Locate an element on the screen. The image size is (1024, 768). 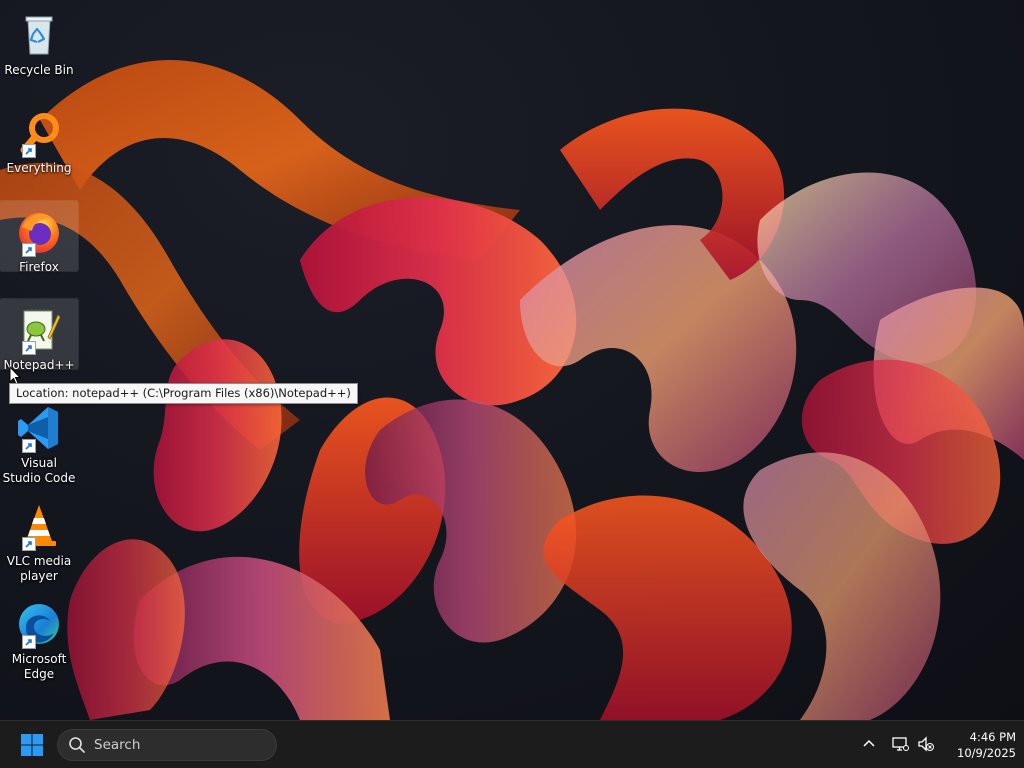
desktop-icon-label: Microsoft Edge is located at coordinates (39, 666).